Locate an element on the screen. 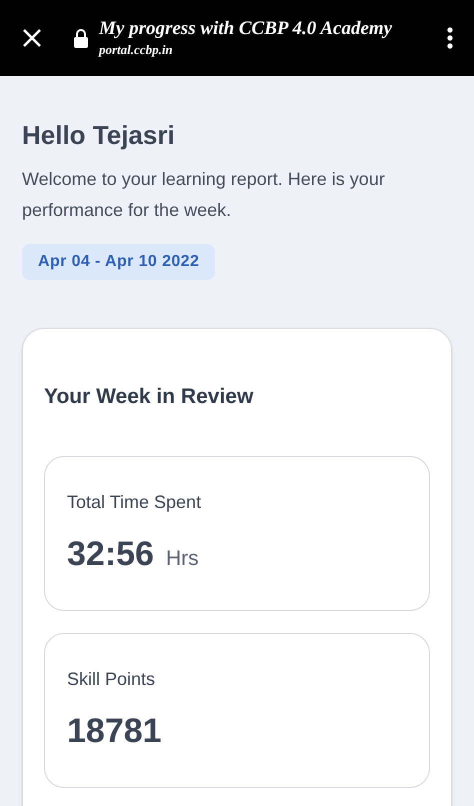 The height and width of the screenshot is (806, 474). intro-text: Welcome to your learning report. Here is your performance for the week. is located at coordinates (204, 195).